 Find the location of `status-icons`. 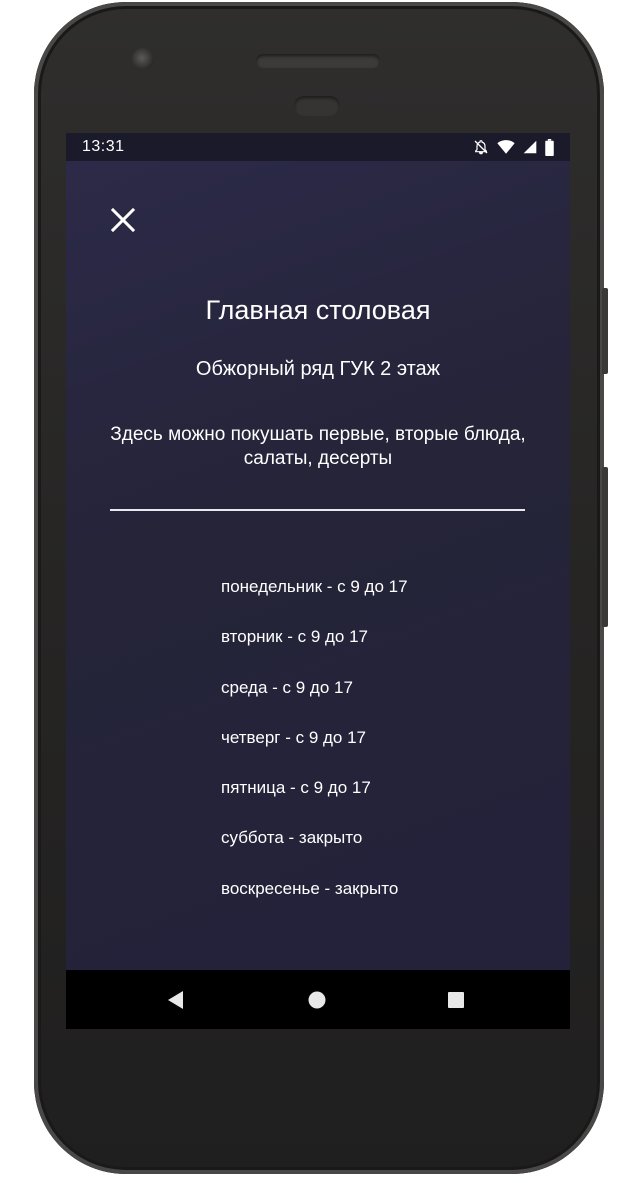

status-icons is located at coordinates (513, 147).